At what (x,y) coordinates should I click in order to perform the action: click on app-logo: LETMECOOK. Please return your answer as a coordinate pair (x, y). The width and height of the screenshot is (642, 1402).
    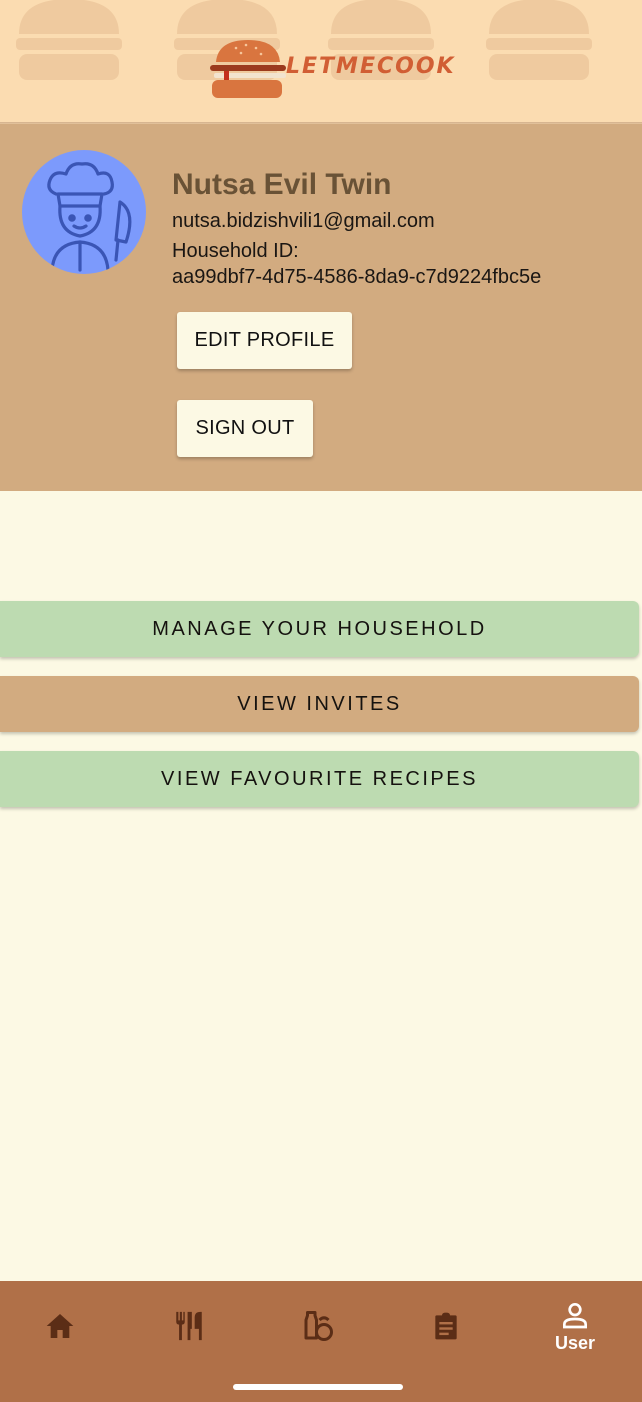
    Looking at the image, I should click on (332, 69).